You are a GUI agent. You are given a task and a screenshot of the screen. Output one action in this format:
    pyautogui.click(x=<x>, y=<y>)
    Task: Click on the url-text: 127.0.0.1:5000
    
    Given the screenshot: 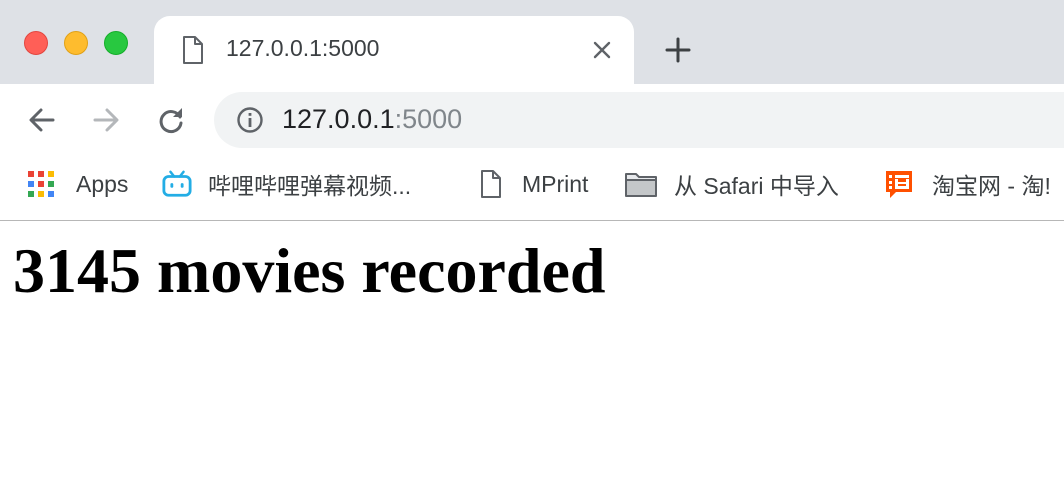 What is the action you would take?
    pyautogui.click(x=372, y=119)
    